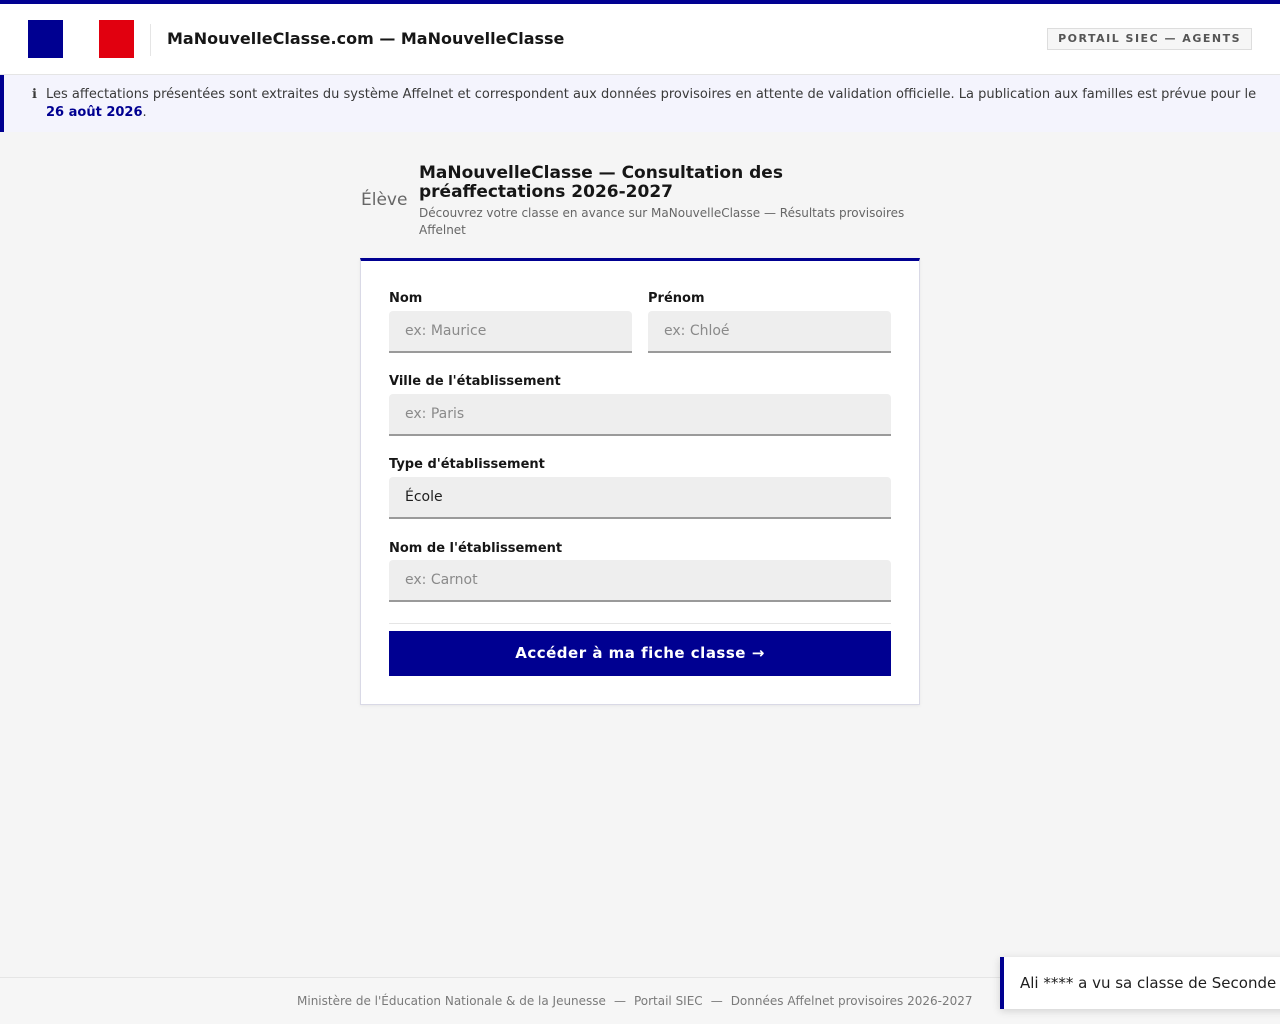  Describe the element at coordinates (769, 332) in the screenshot. I see `prenom-input` at that location.